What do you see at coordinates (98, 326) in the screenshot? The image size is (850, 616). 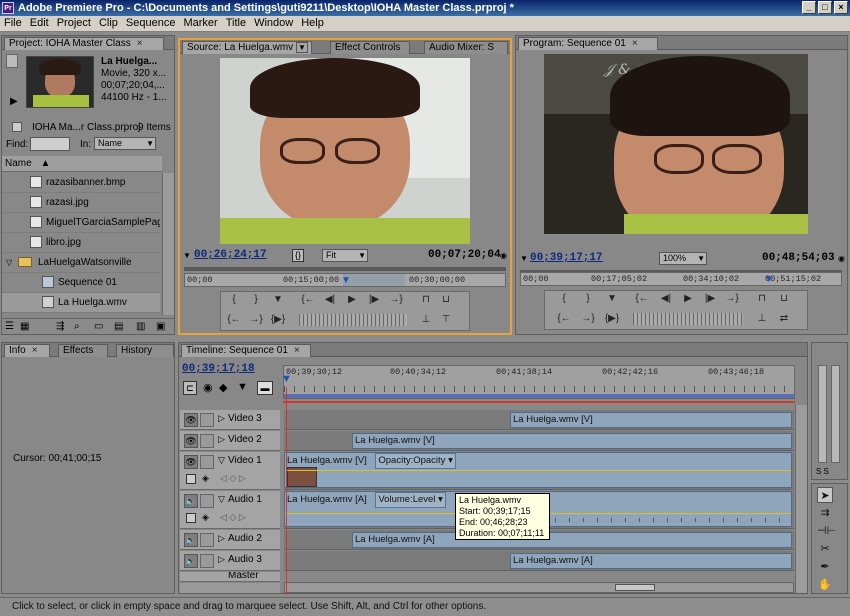 I see `new-bin-icon: ▭` at bounding box center [98, 326].